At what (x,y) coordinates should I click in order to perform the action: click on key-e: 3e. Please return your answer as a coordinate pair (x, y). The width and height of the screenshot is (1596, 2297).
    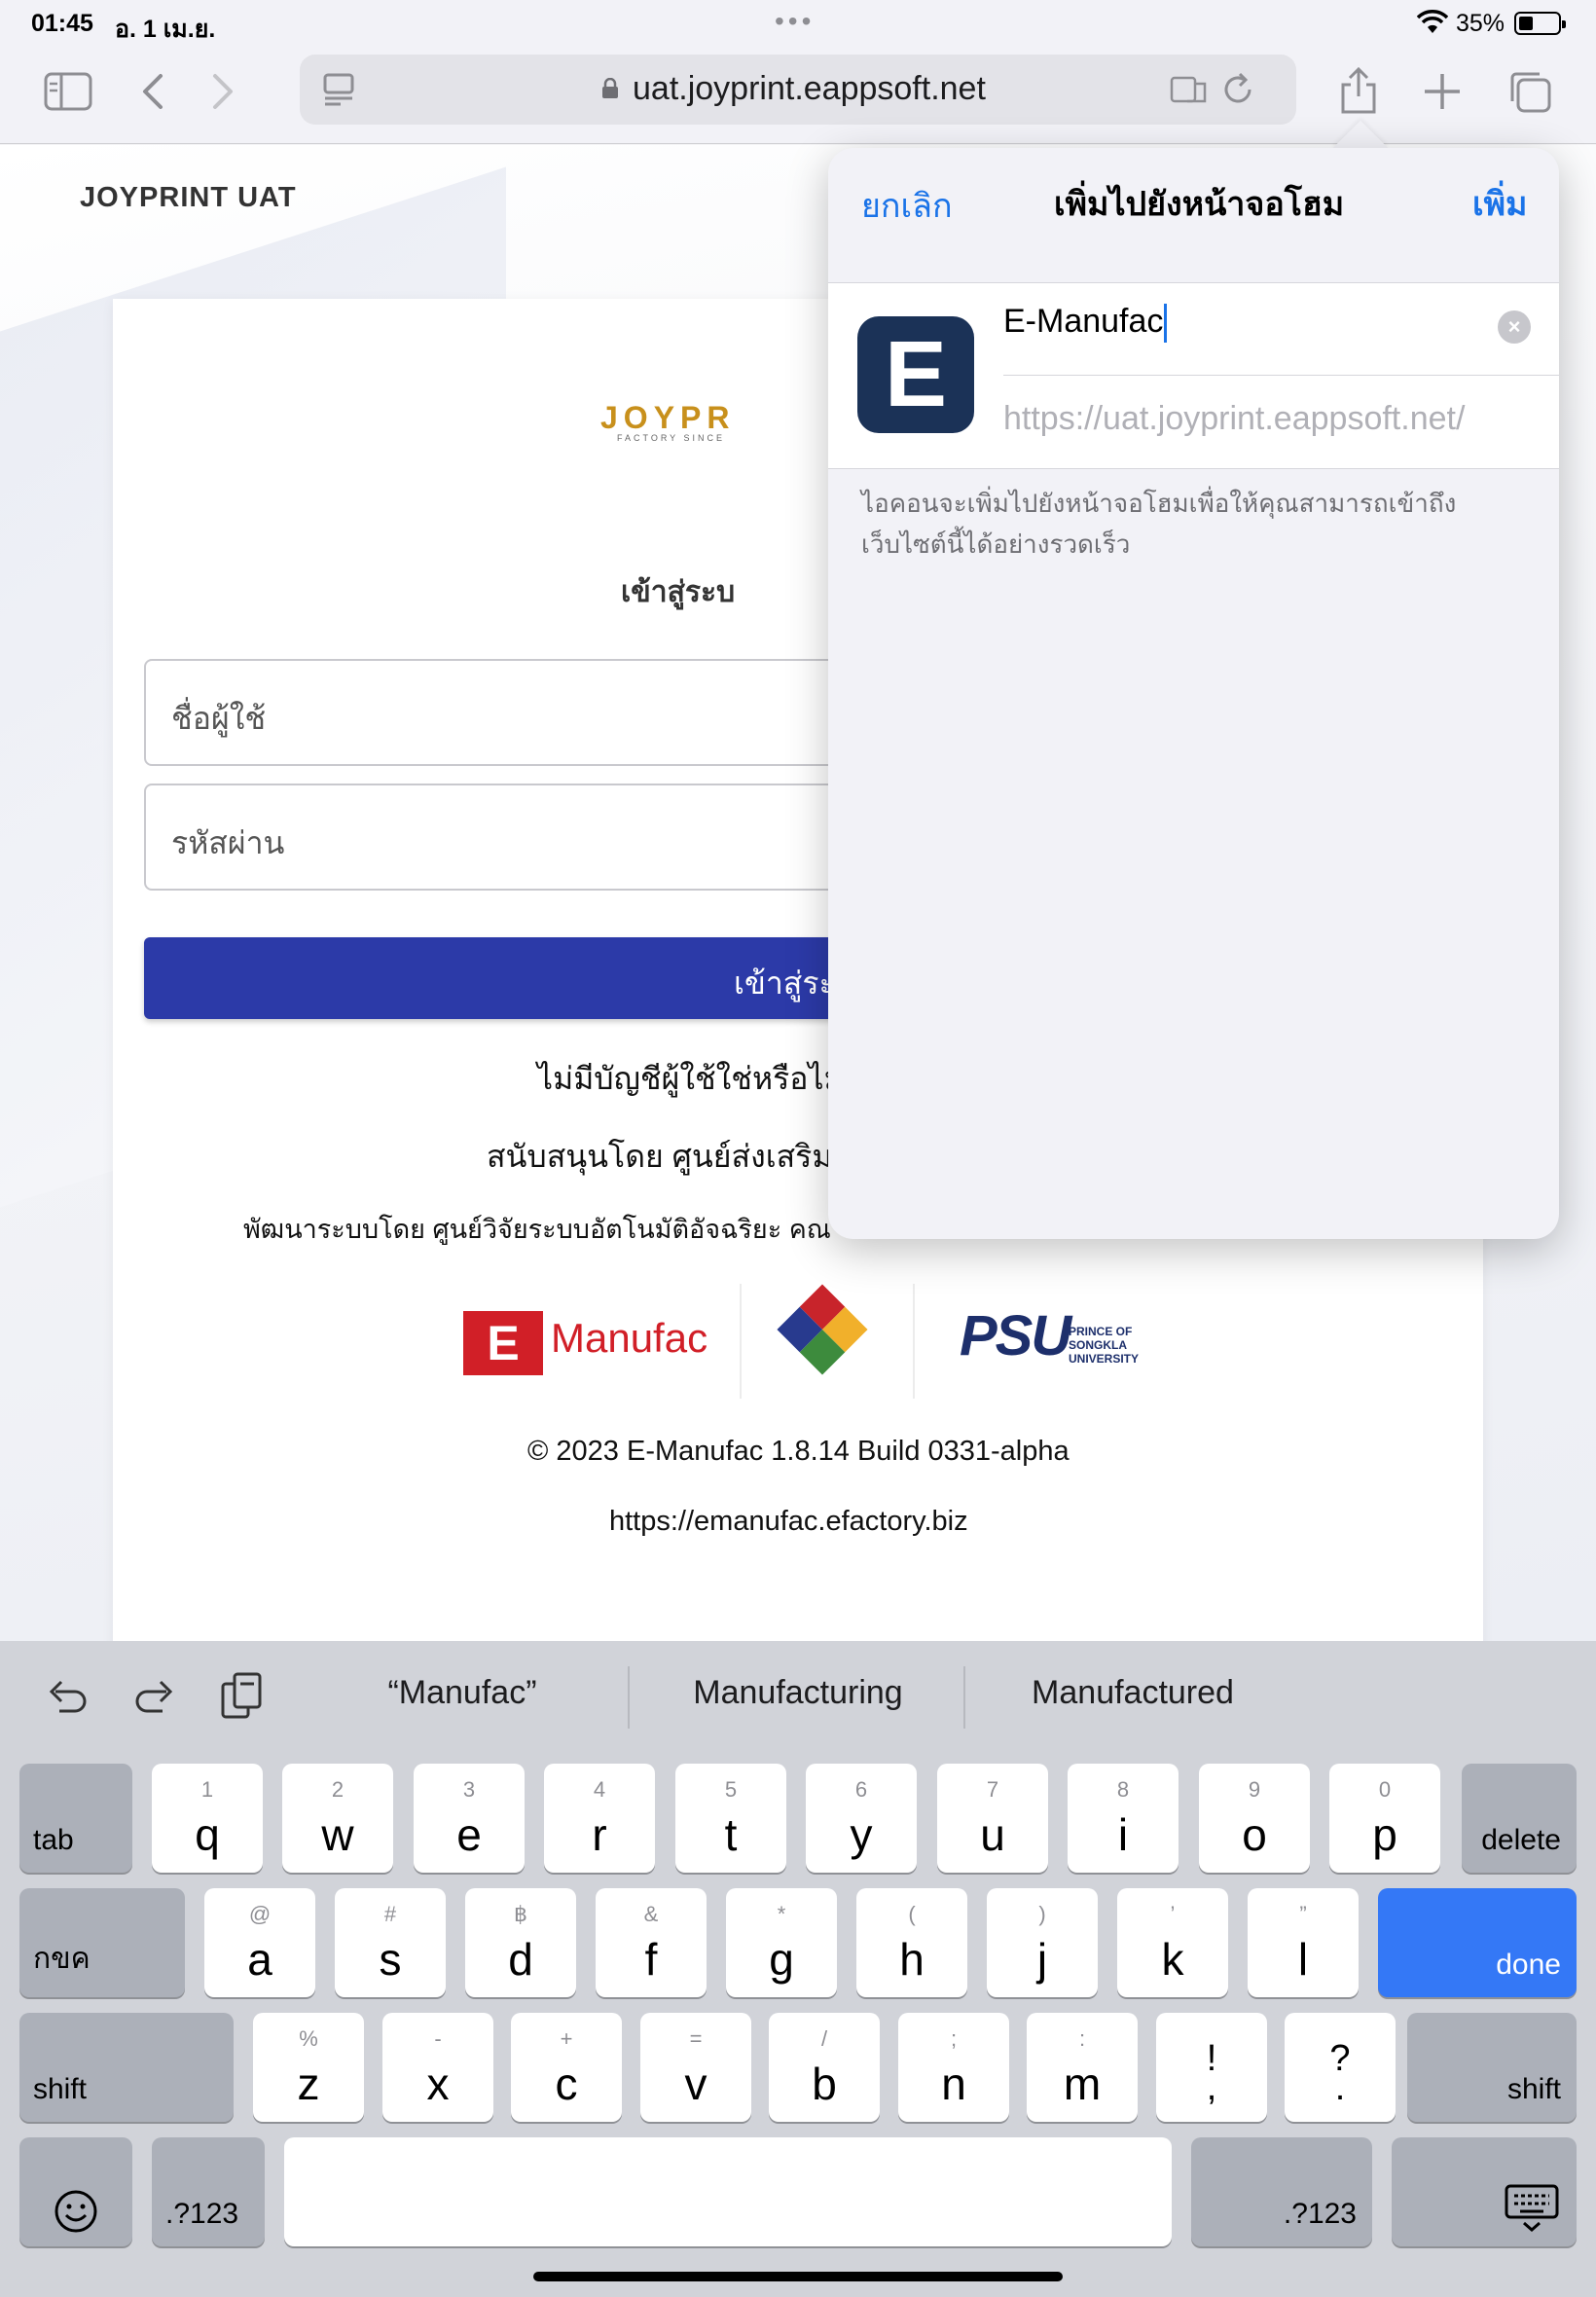
    Looking at the image, I should click on (469, 1819).